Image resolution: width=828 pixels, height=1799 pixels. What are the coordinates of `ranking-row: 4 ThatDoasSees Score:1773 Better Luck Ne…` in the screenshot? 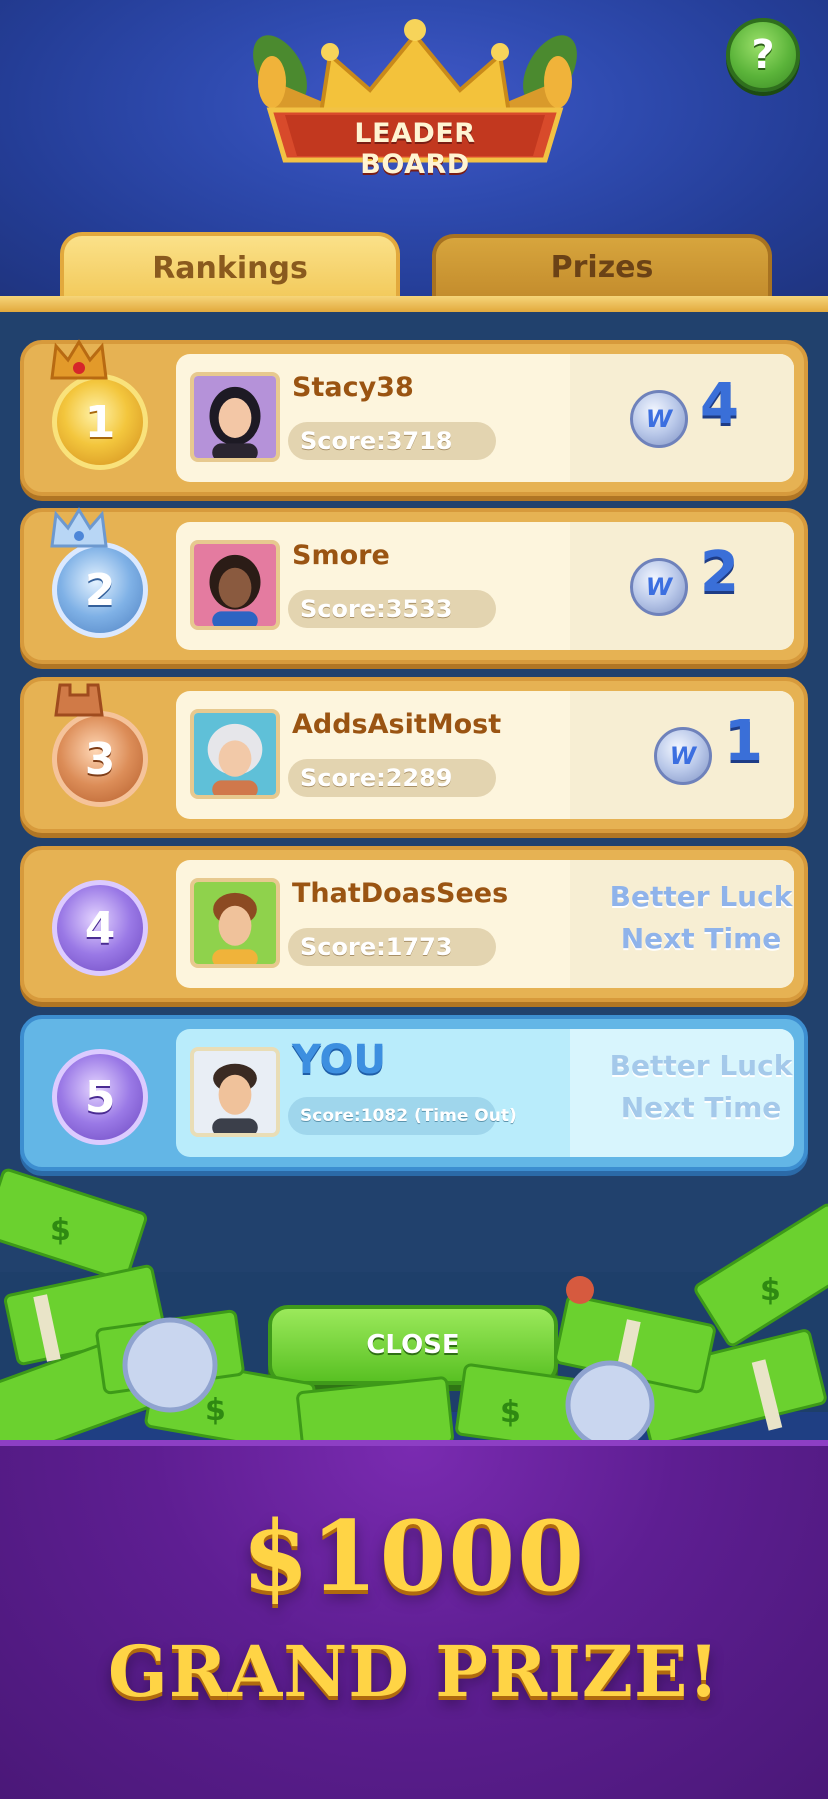 It's located at (414, 924).